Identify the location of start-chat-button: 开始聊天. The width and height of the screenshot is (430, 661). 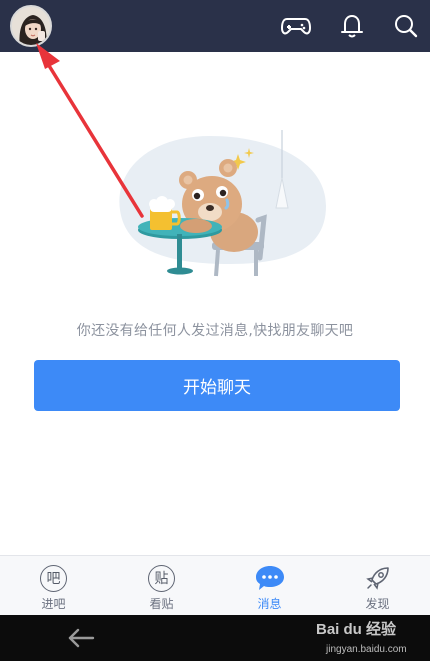
(217, 385).